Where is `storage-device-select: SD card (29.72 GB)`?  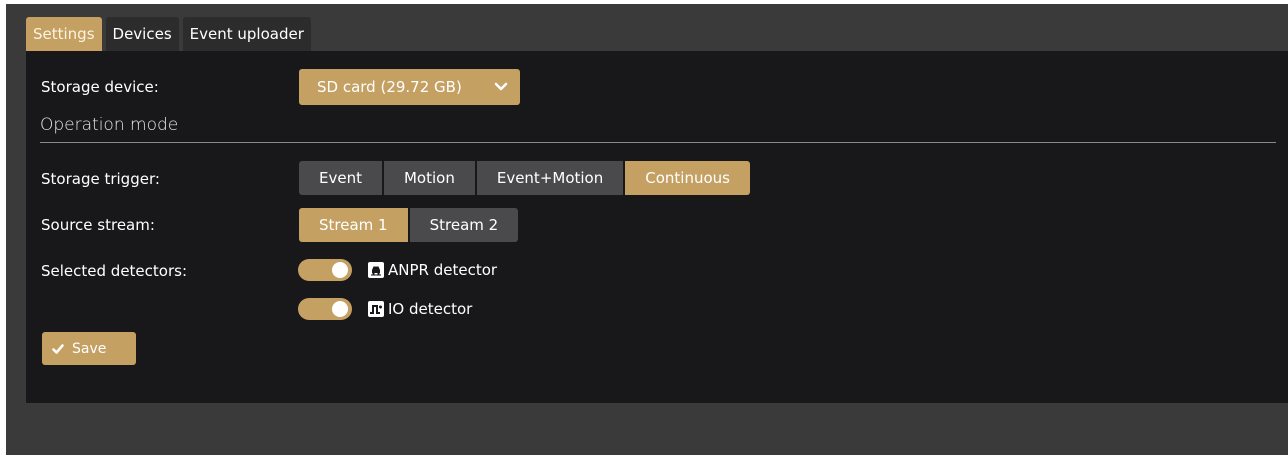
storage-device-select: SD card (29.72 GB) is located at coordinates (409, 87).